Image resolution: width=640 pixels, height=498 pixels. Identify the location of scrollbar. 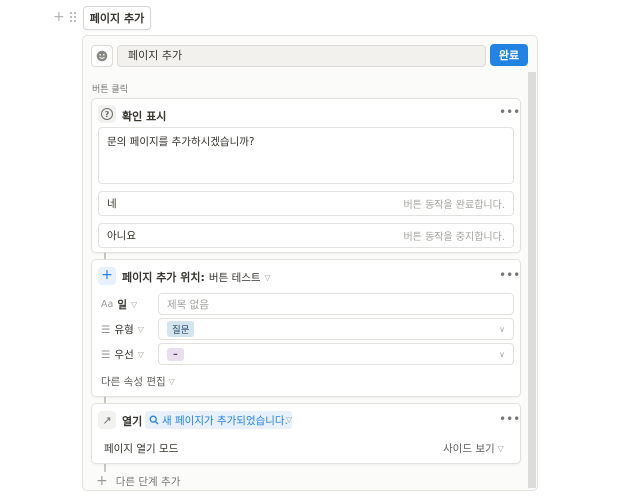
(532, 280).